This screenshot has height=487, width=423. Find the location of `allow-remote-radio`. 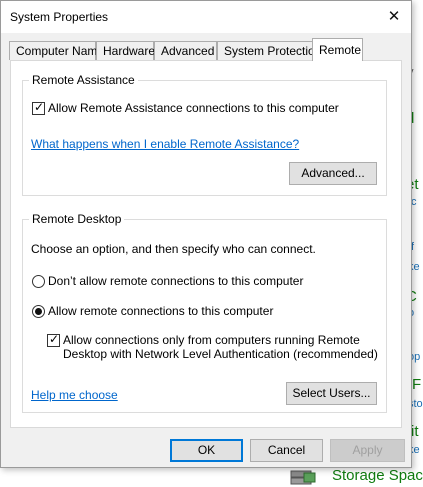

allow-remote-radio is located at coordinates (38, 311).